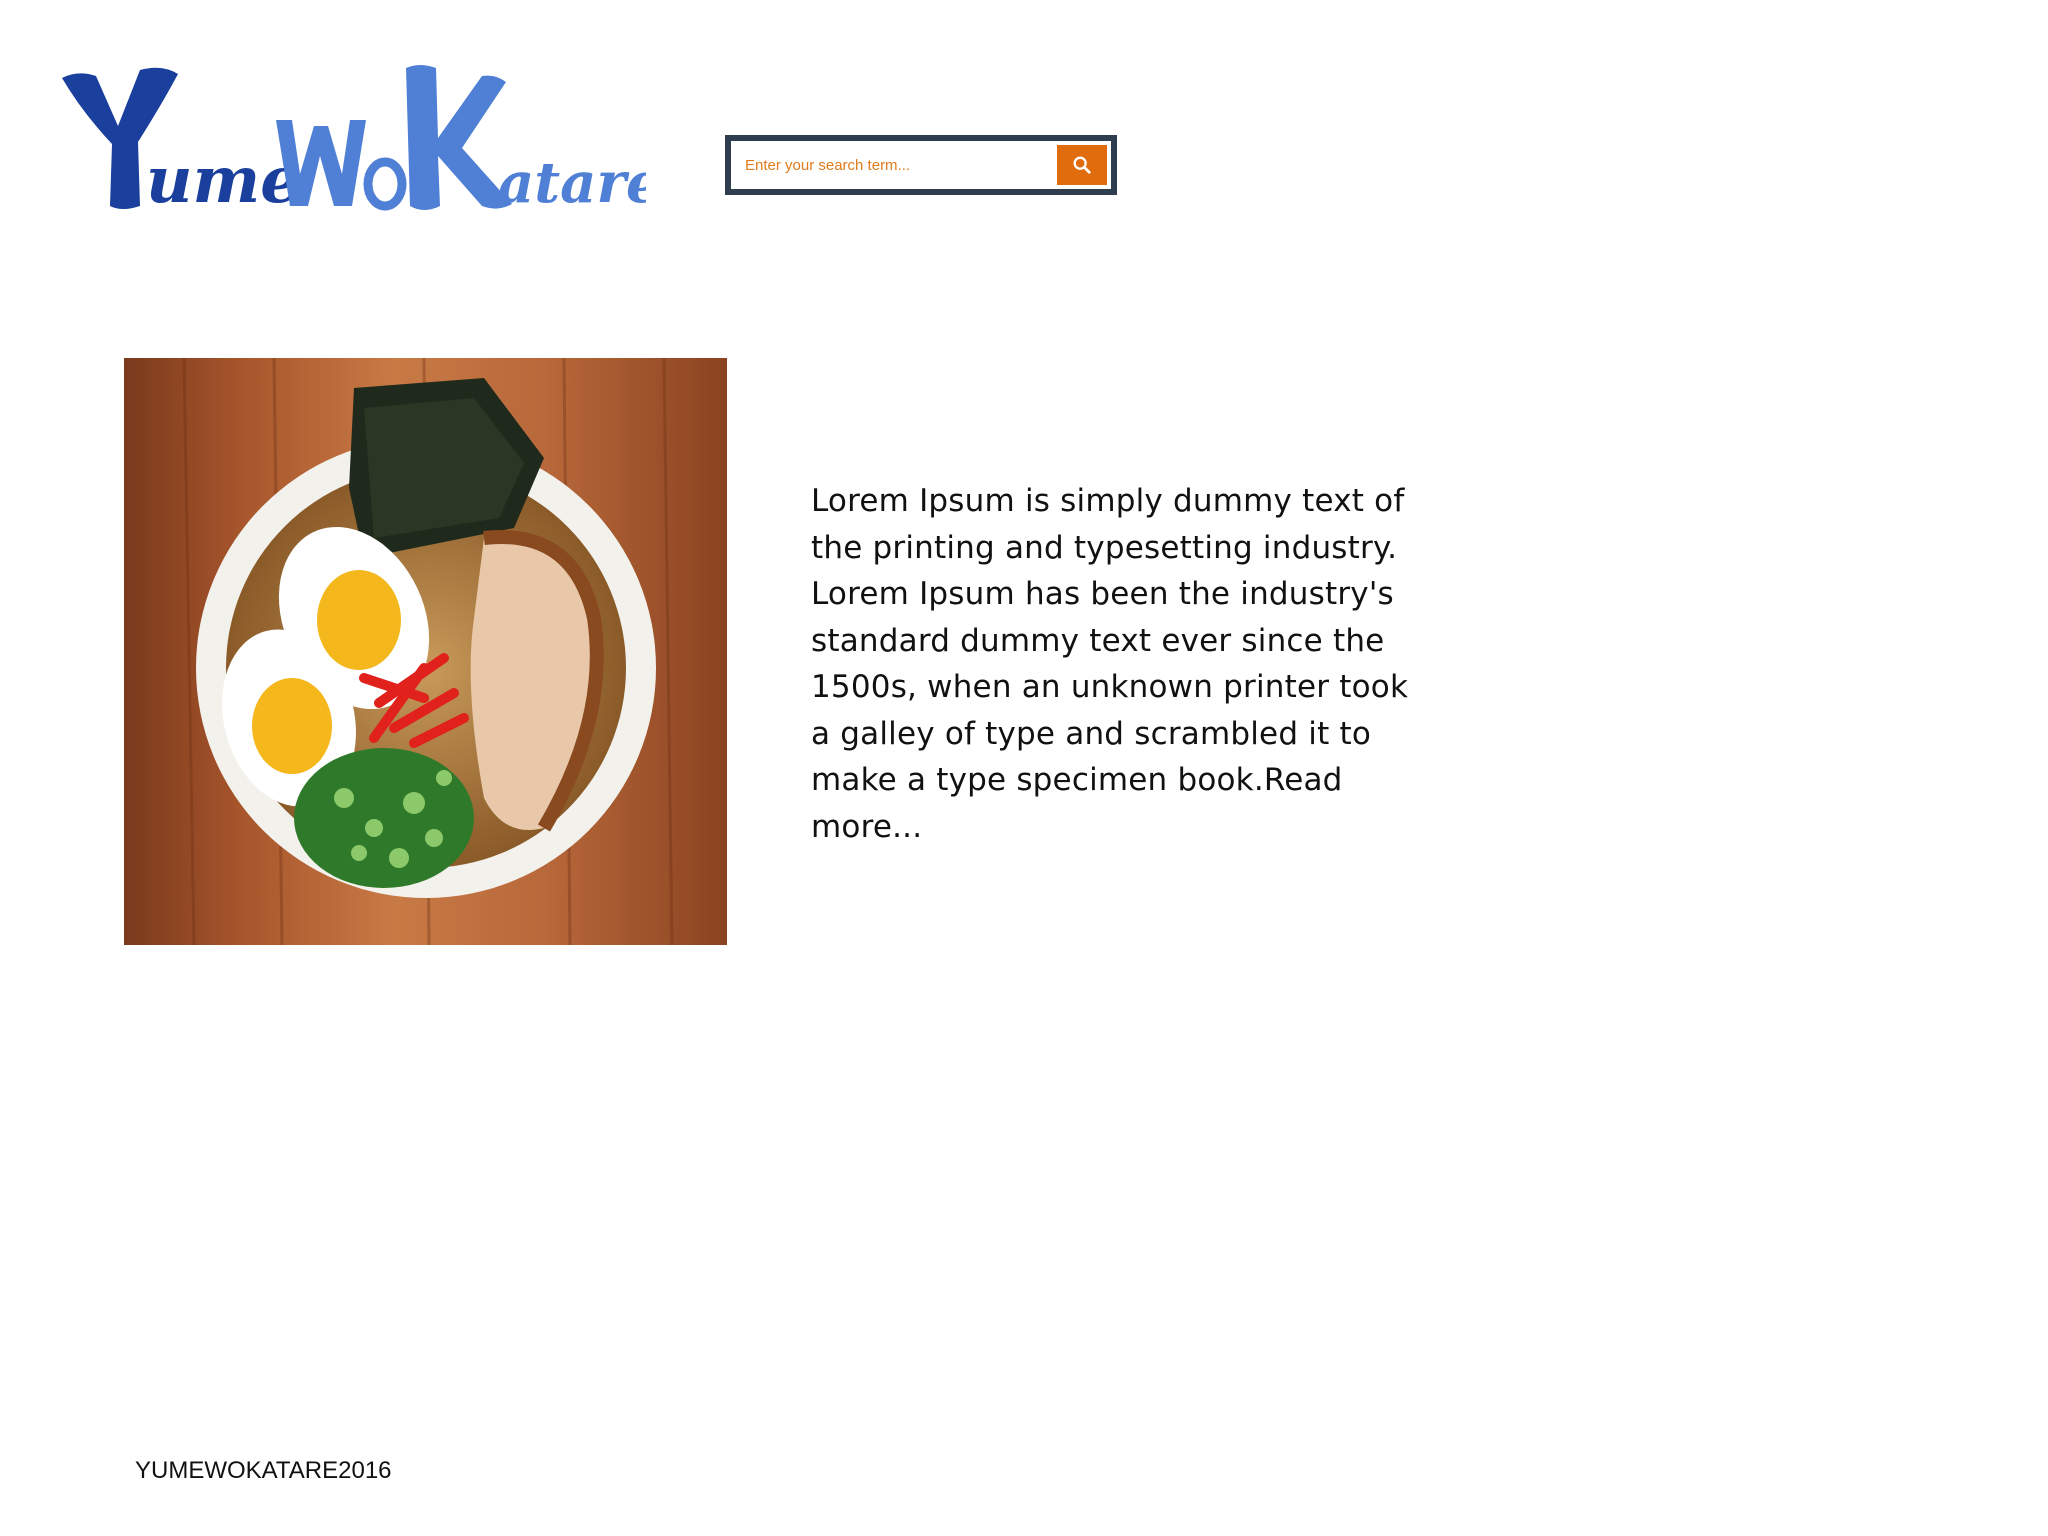 This screenshot has width=2048, height=1536. I want to click on search-input, so click(894, 165).